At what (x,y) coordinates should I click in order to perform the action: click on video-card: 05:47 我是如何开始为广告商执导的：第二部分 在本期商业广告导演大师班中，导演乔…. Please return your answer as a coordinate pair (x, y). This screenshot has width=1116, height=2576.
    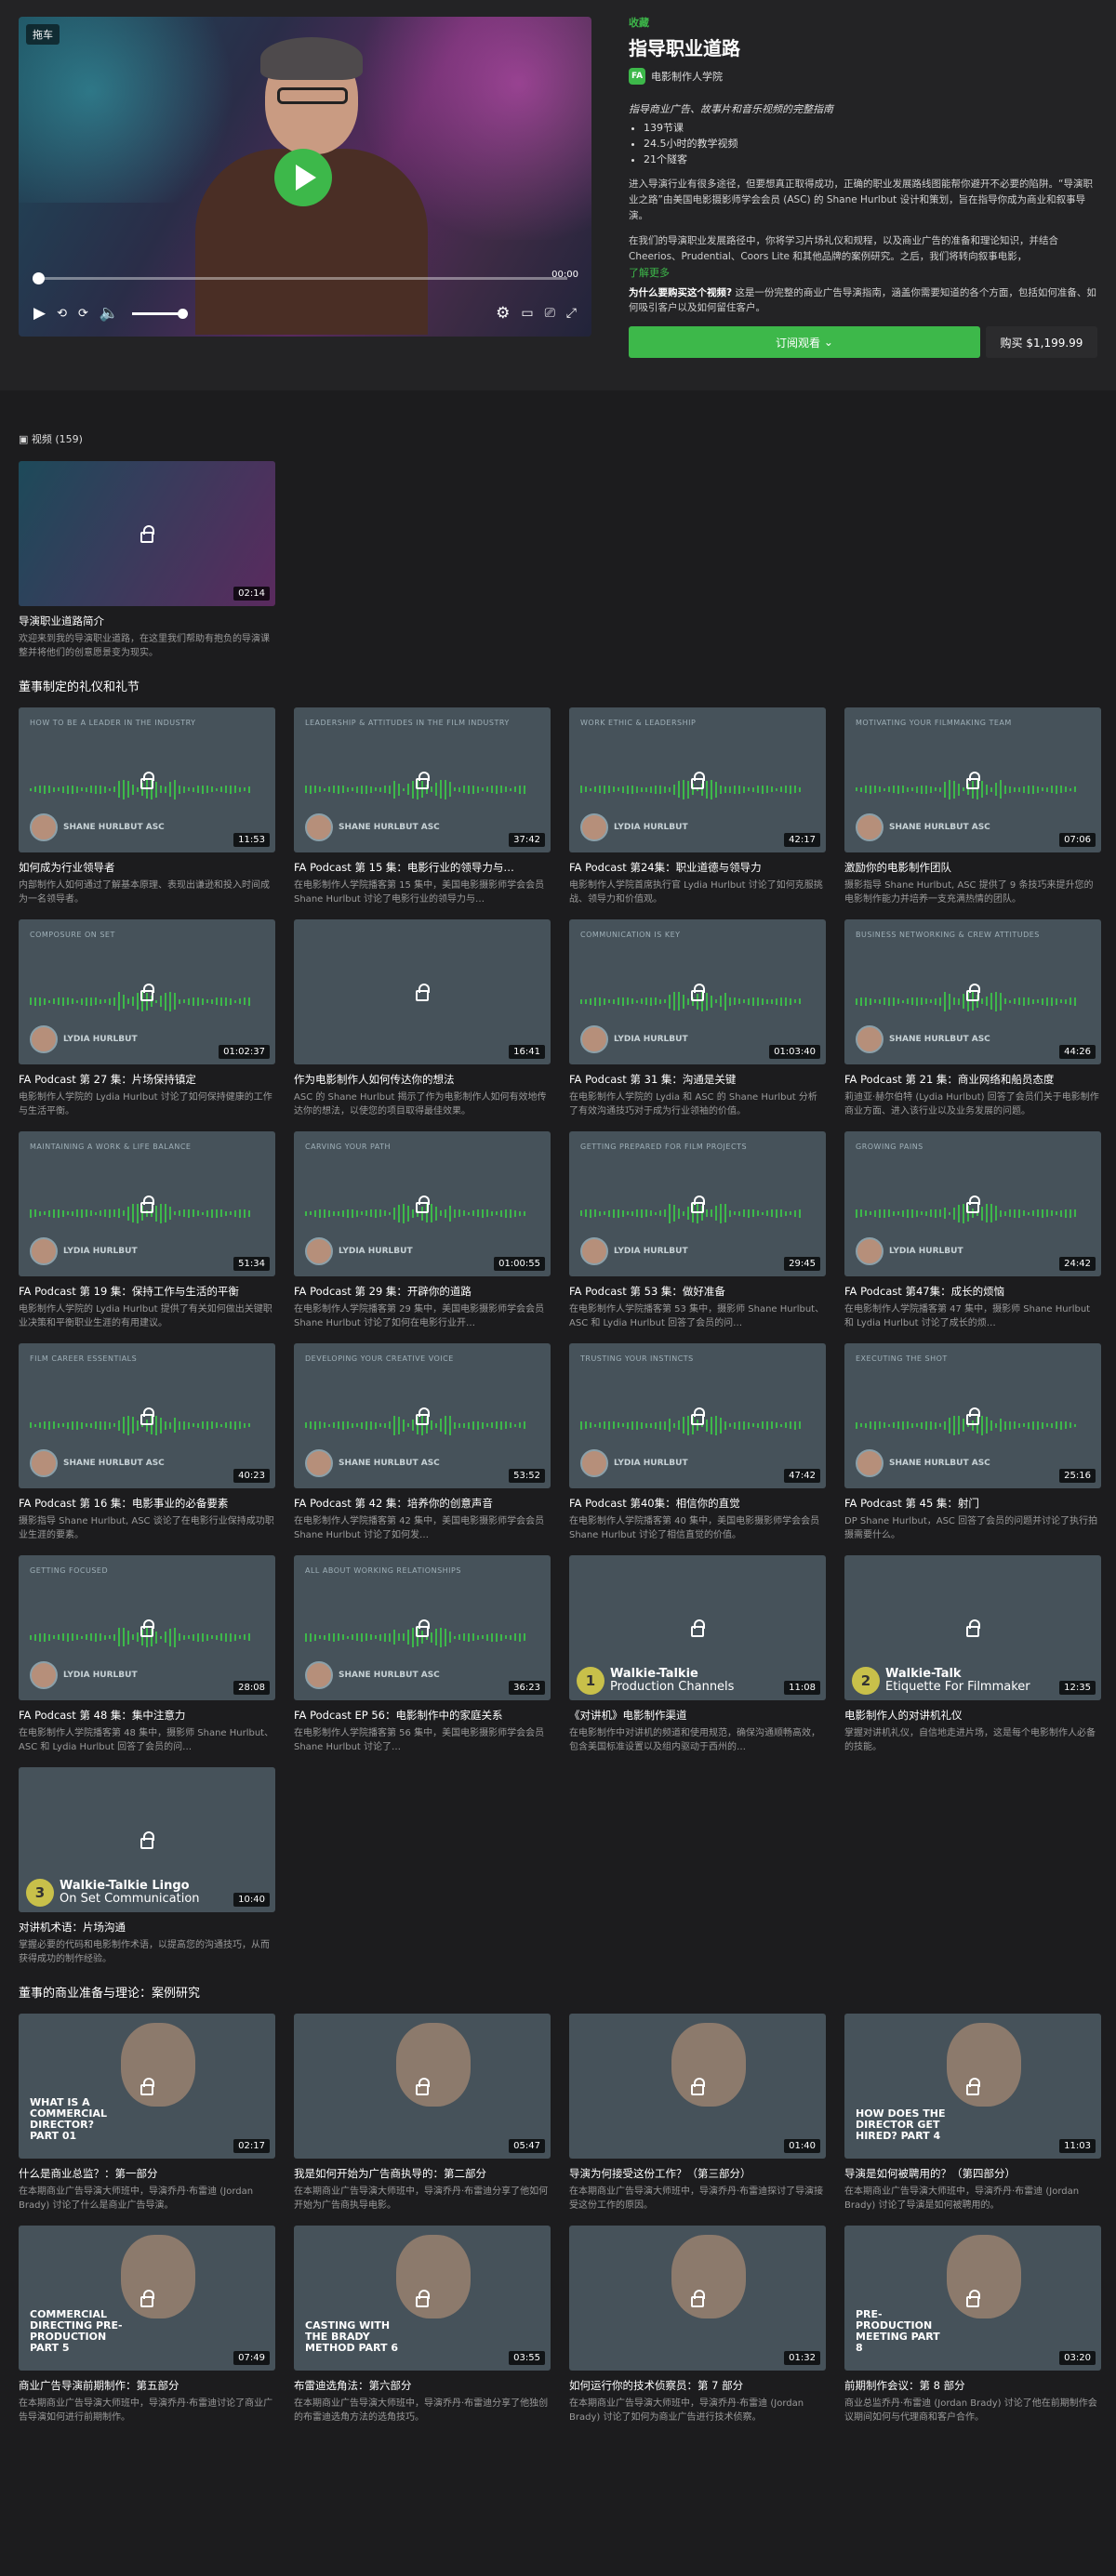
    Looking at the image, I should click on (422, 2113).